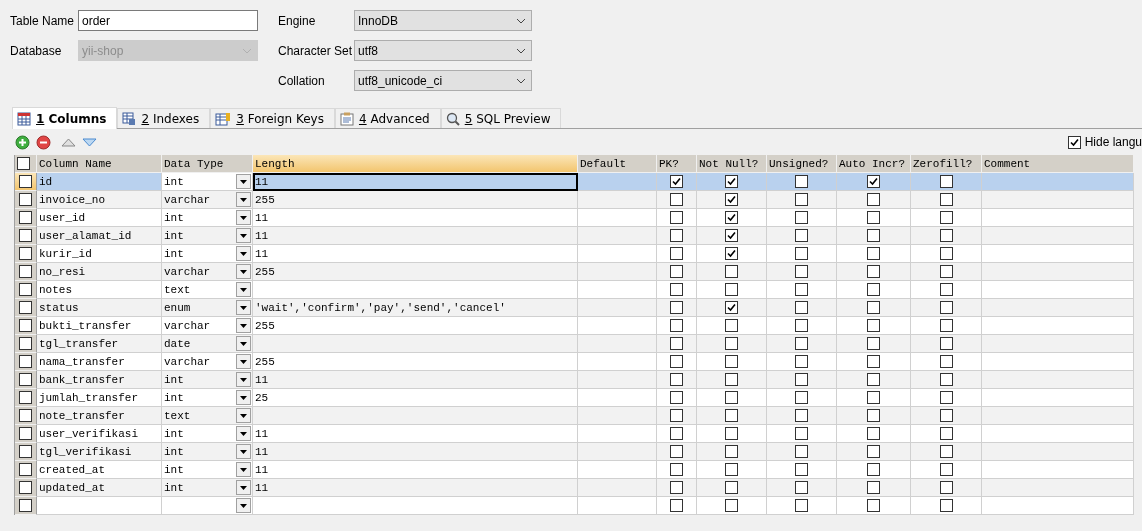  I want to click on column-header: PK?, so click(677, 164).